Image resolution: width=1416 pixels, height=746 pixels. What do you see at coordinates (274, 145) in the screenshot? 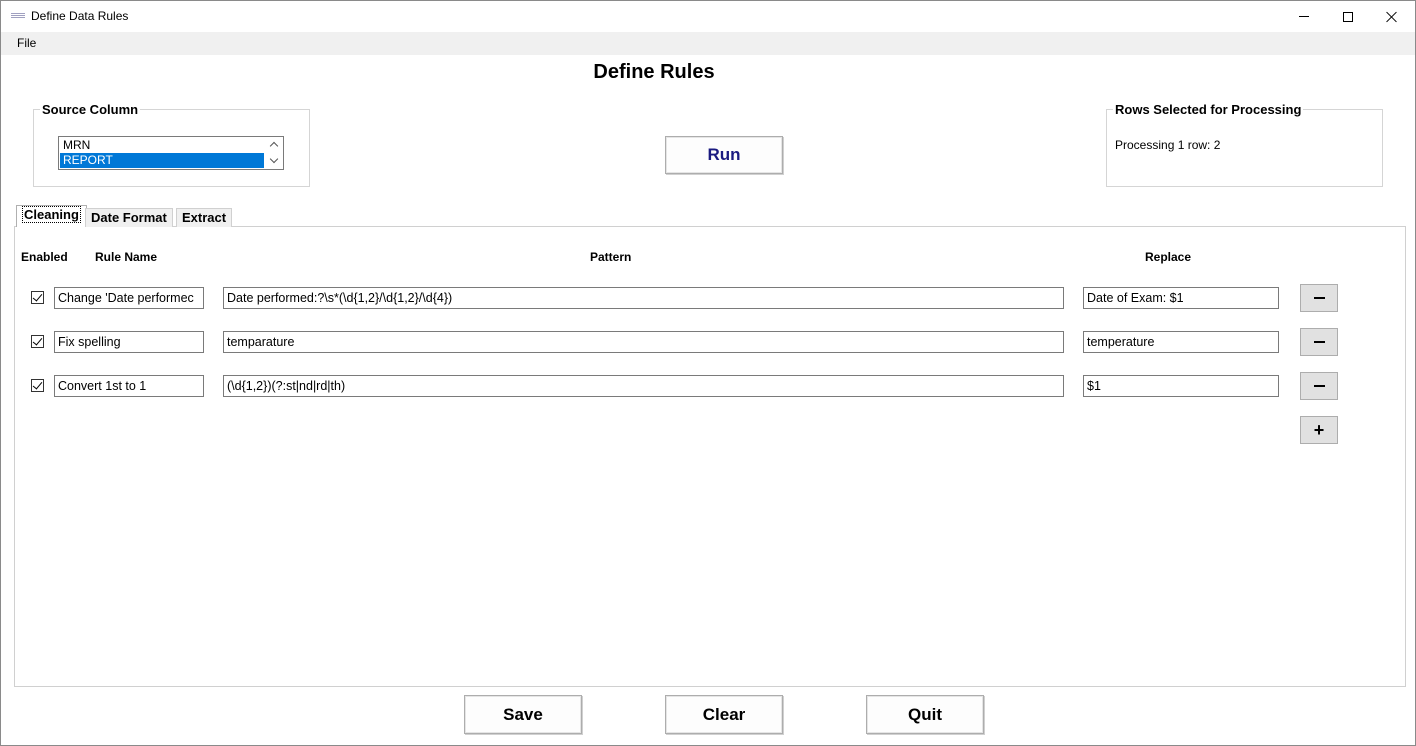
I see `scroll-up-icon` at bounding box center [274, 145].